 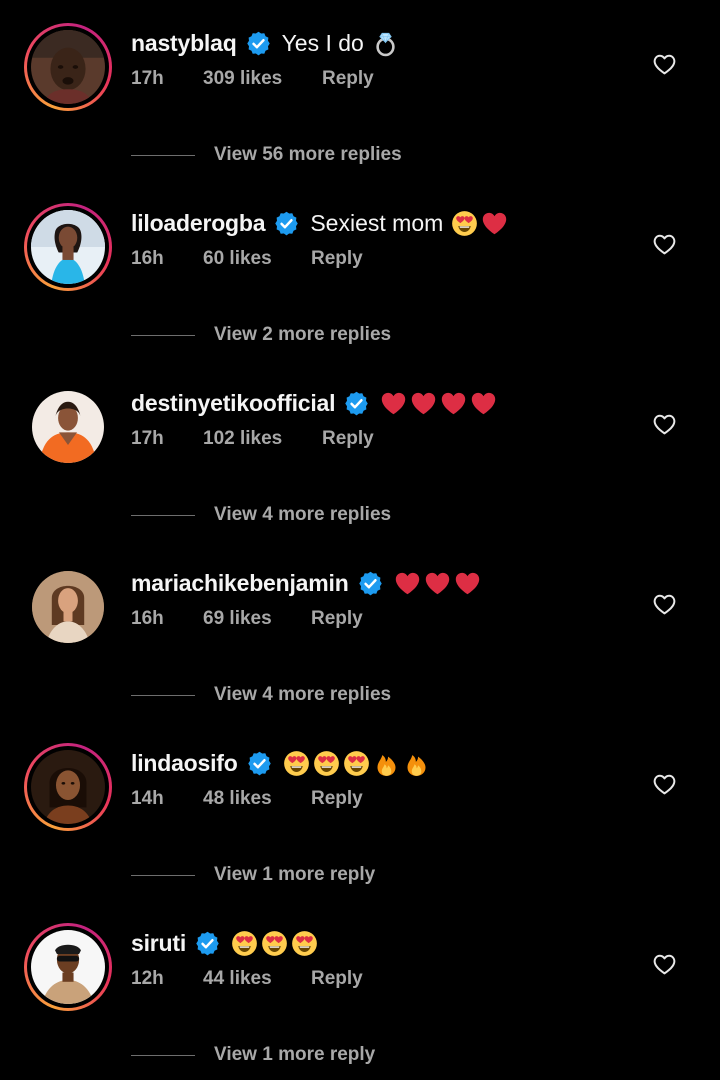 What do you see at coordinates (282, 763) in the screenshot?
I see `comment-header: lindaosifo` at bounding box center [282, 763].